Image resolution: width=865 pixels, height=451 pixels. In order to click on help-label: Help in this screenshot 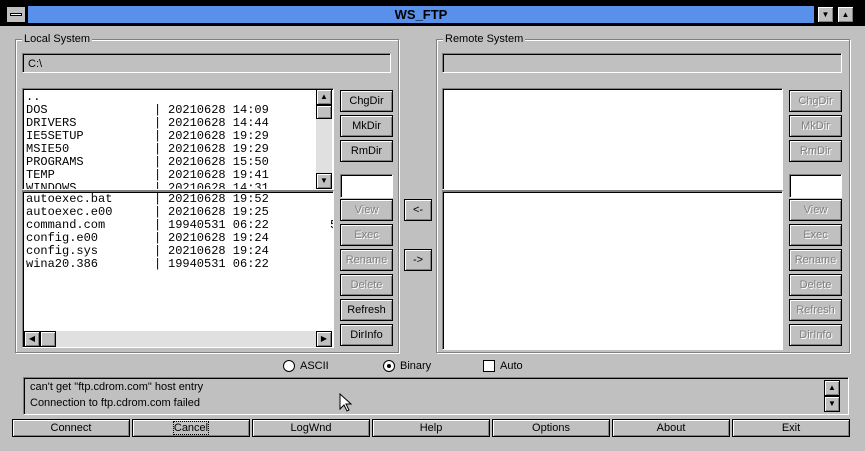, I will do `click(431, 428)`.